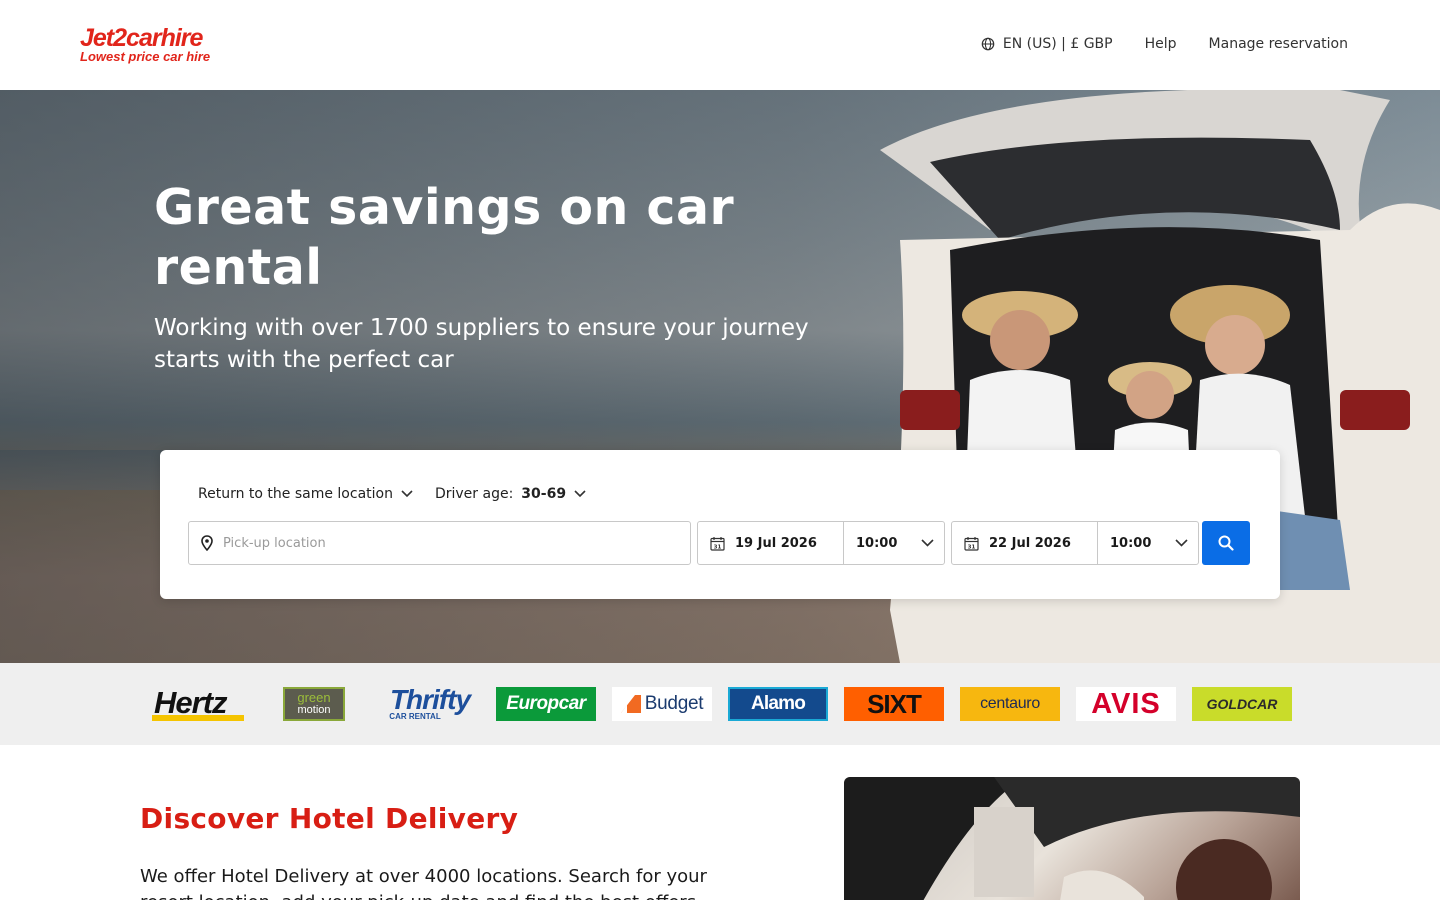 The image size is (1440, 900). I want to click on pickup-location-field, so click(439, 543).